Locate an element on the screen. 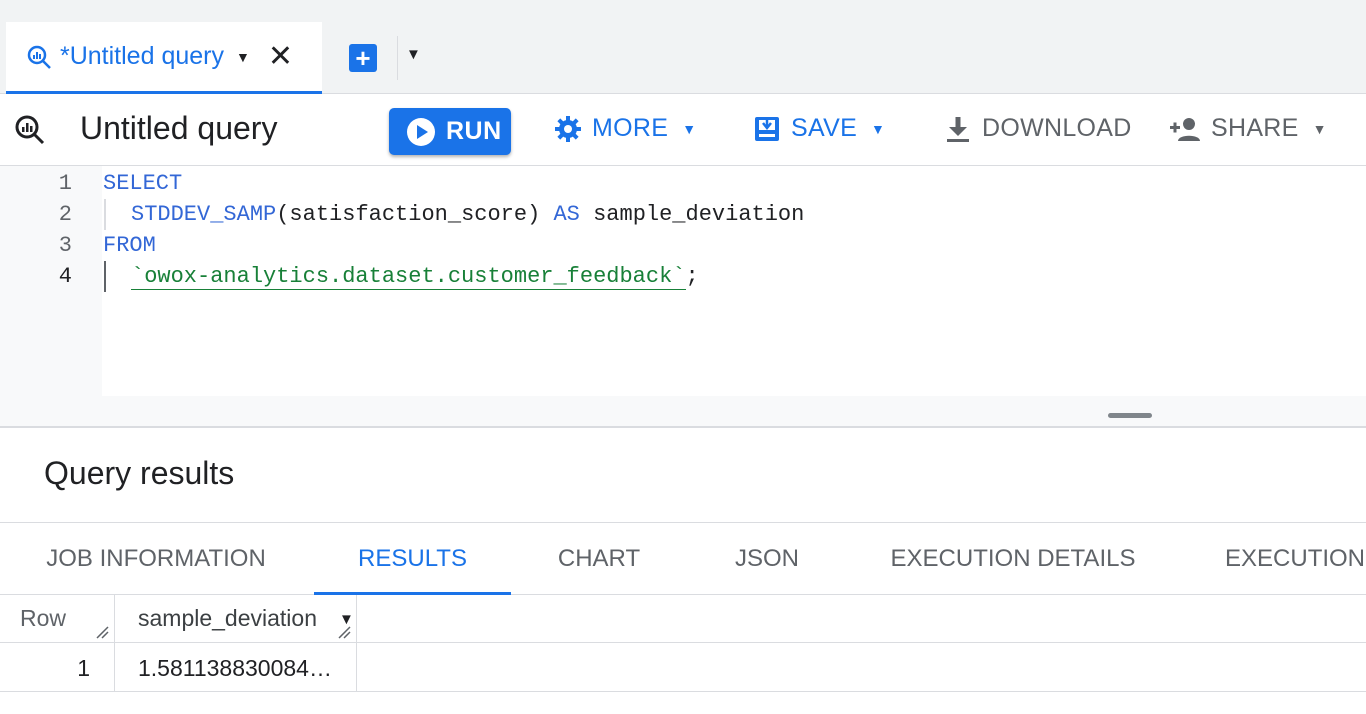 This screenshot has width=1366, height=714. save-icon is located at coordinates (767, 128).